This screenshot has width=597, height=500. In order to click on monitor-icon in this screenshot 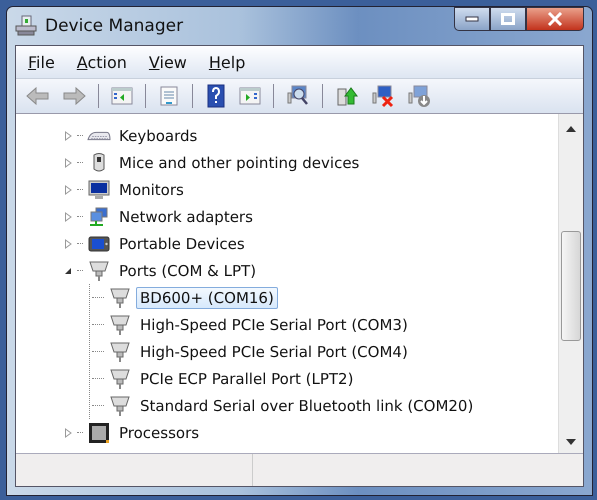, I will do `click(99, 189)`.